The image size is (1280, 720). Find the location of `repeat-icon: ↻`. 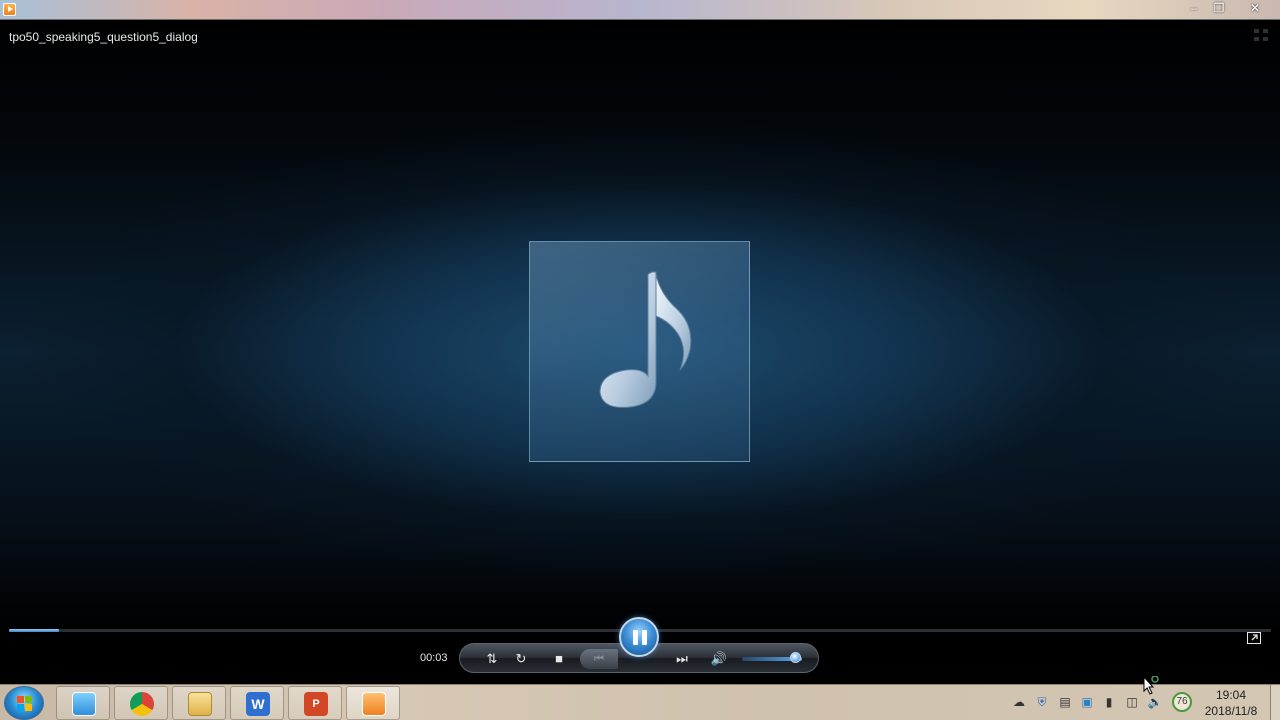

repeat-icon: ↻ is located at coordinates (521, 658).